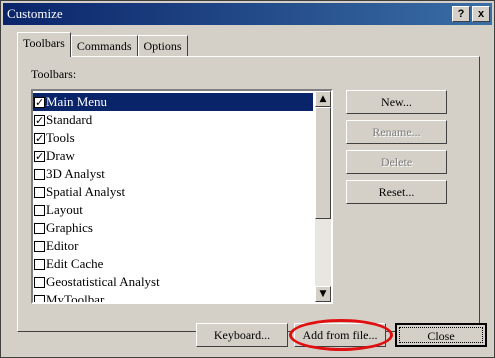 This screenshot has width=495, height=358. Describe the element at coordinates (75, 173) in the screenshot. I see `list-item-label: 3D Analyst` at that location.